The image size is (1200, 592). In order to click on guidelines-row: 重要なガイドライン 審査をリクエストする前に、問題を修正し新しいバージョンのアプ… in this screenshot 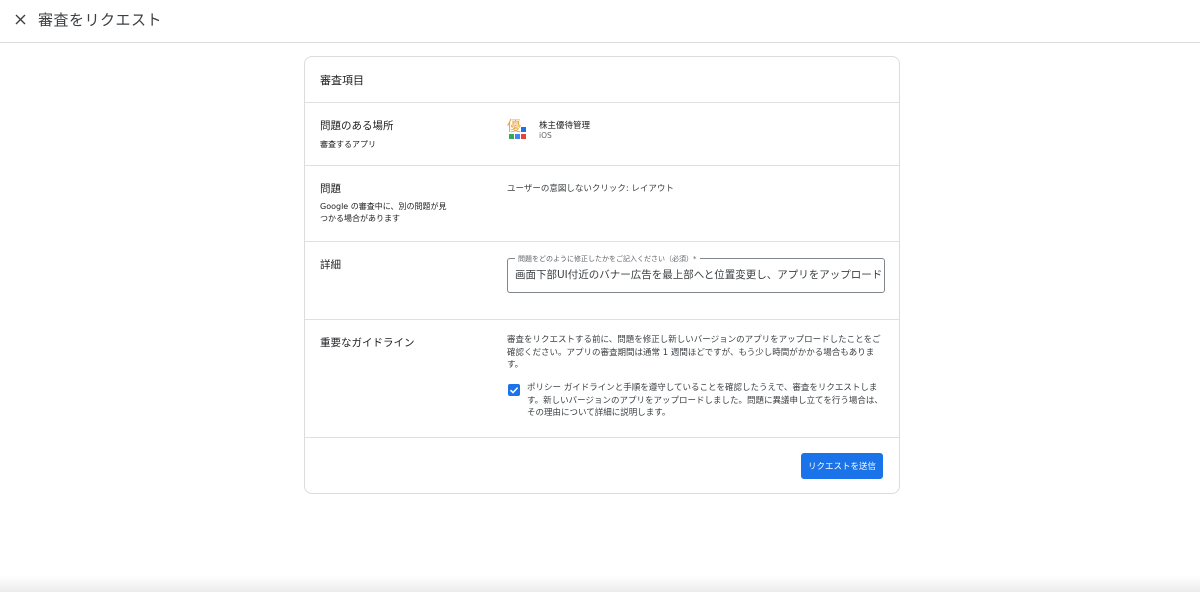, I will do `click(602, 379)`.